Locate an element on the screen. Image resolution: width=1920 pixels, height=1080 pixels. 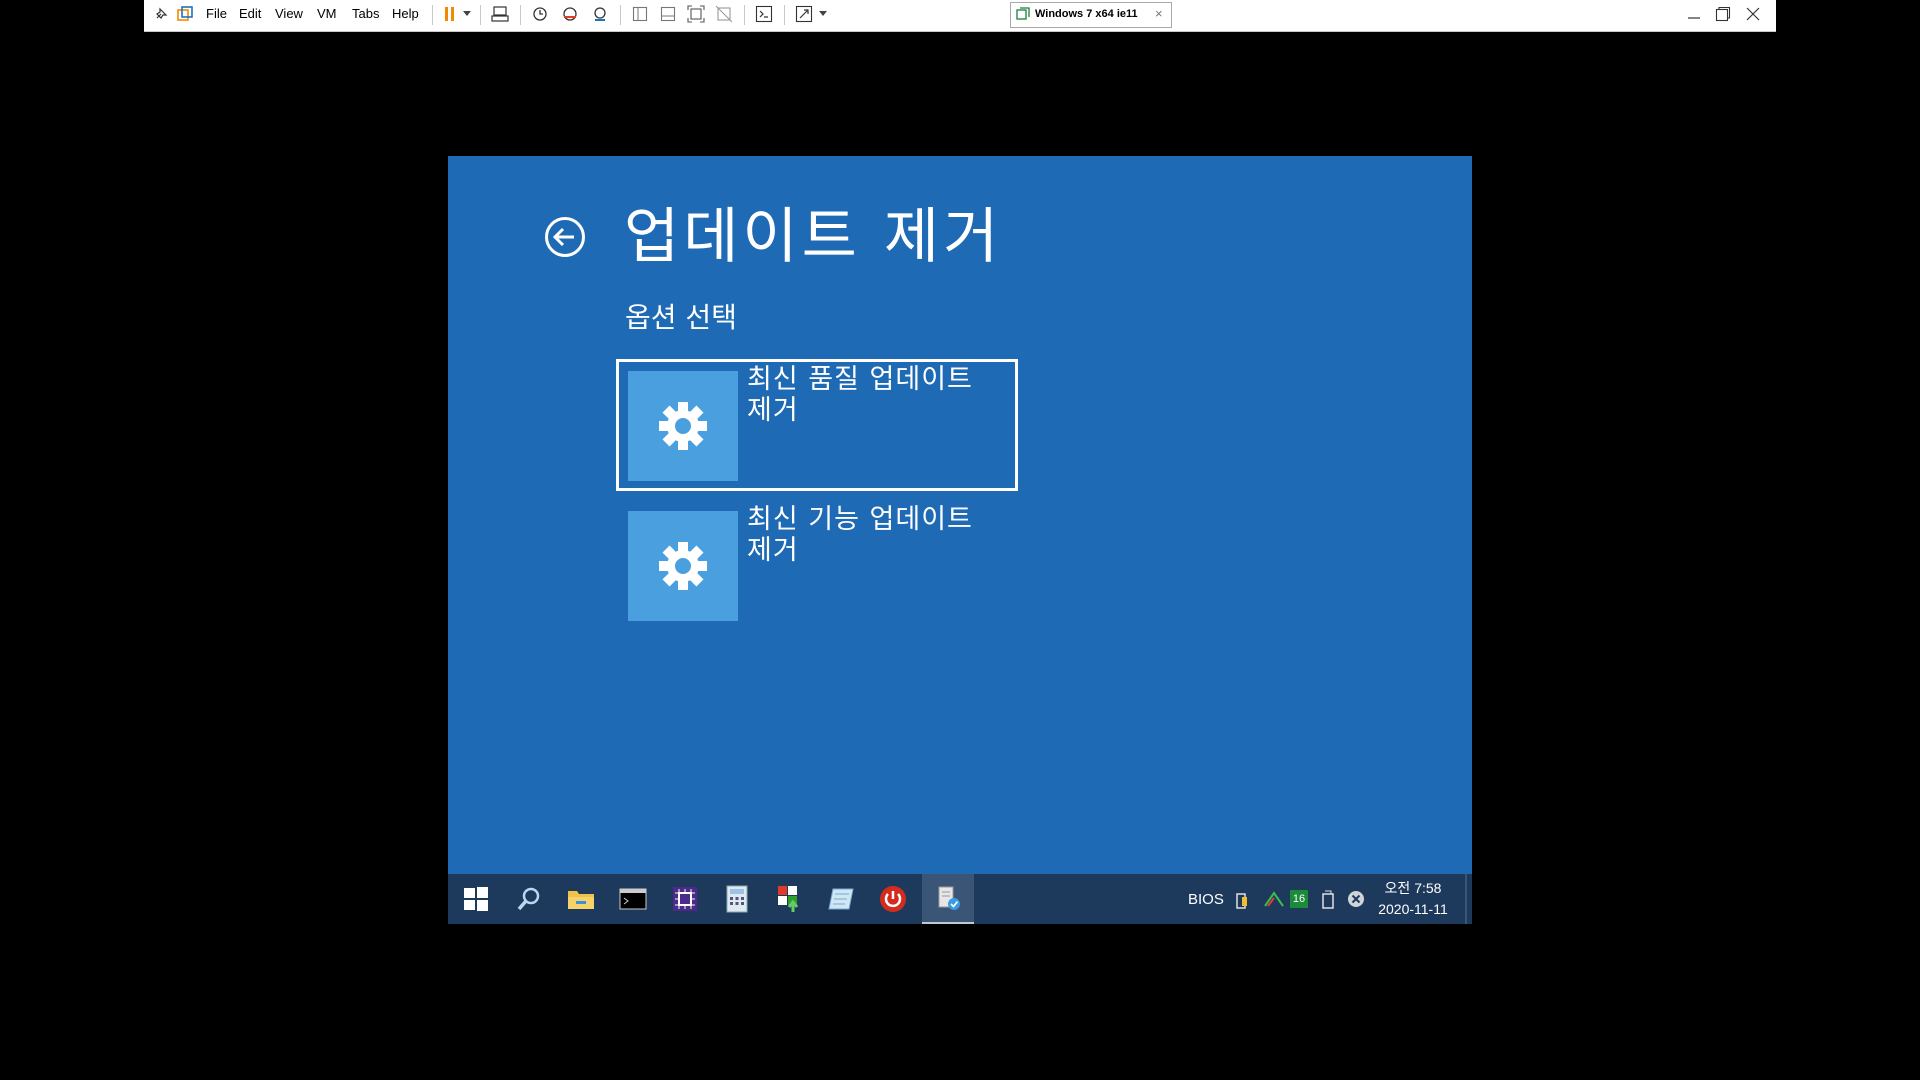
tray-usb-icon is located at coordinates (1242, 899).